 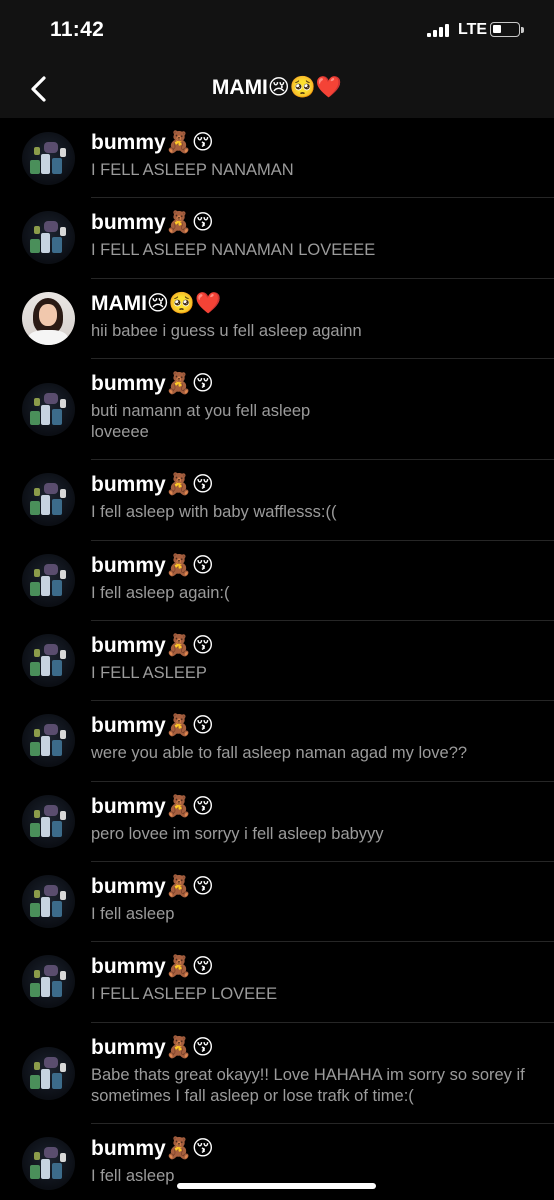 I want to click on battery-tip, so click(x=522, y=30).